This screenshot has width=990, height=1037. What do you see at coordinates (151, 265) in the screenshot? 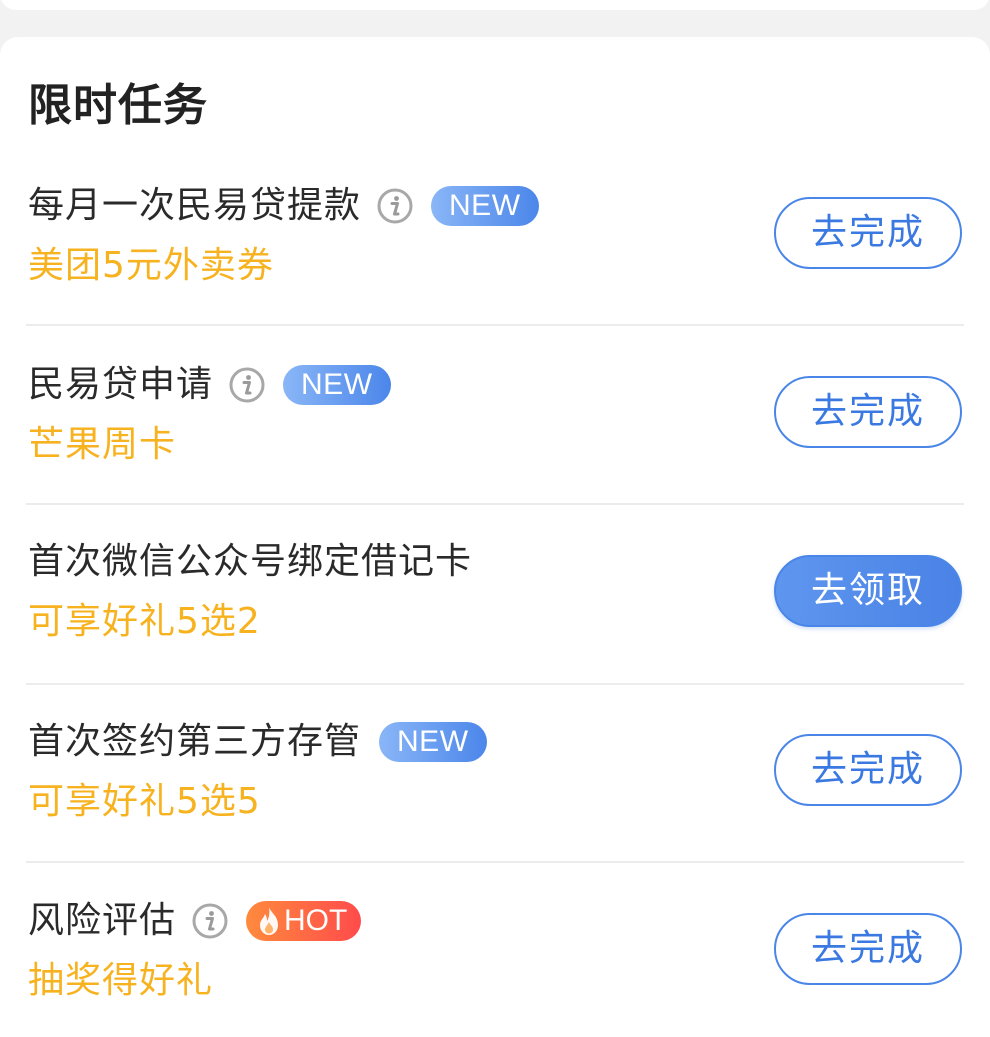
I see `task-reward: 美团5元外卖券` at bounding box center [151, 265].